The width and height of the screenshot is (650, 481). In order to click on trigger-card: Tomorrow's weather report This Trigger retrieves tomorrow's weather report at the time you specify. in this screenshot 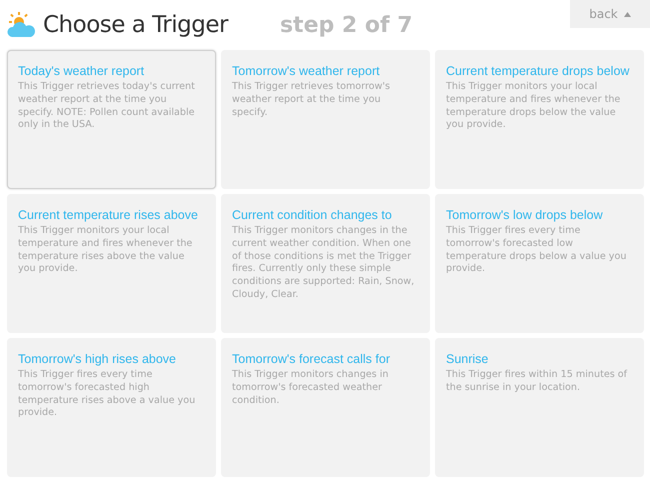, I will do `click(325, 119)`.